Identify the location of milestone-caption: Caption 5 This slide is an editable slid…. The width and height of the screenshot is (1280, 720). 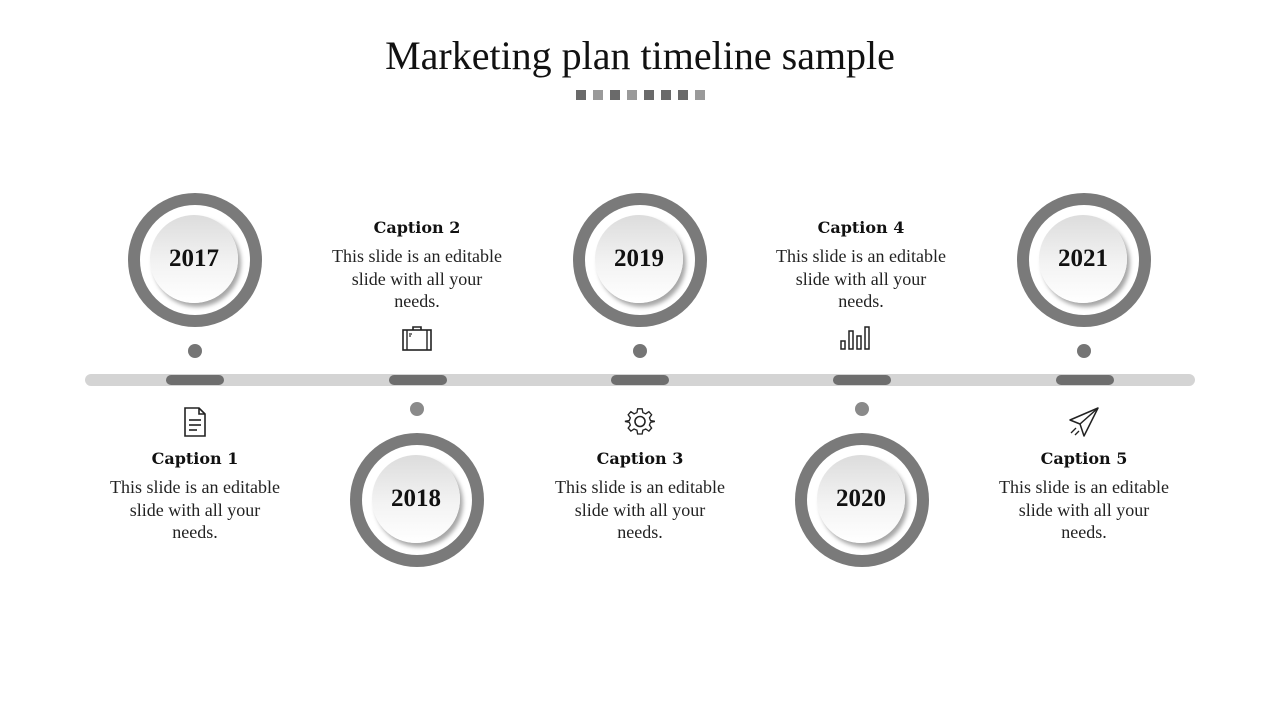
(1084, 496).